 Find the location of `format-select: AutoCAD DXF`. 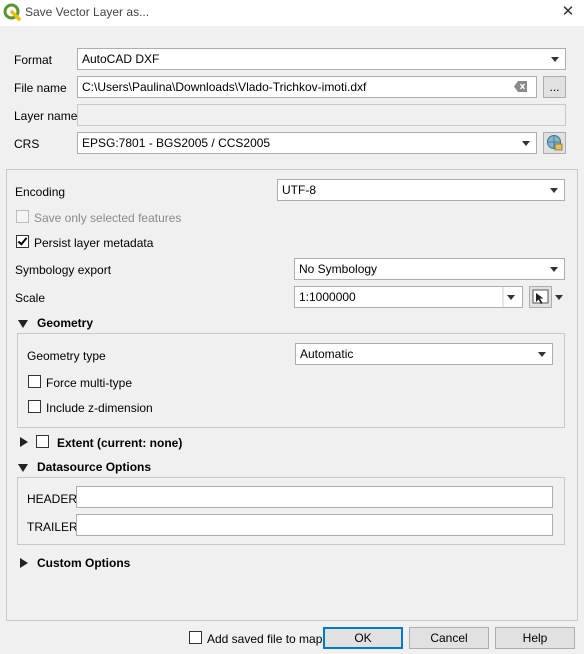

format-select: AutoCAD DXF is located at coordinates (321, 59).